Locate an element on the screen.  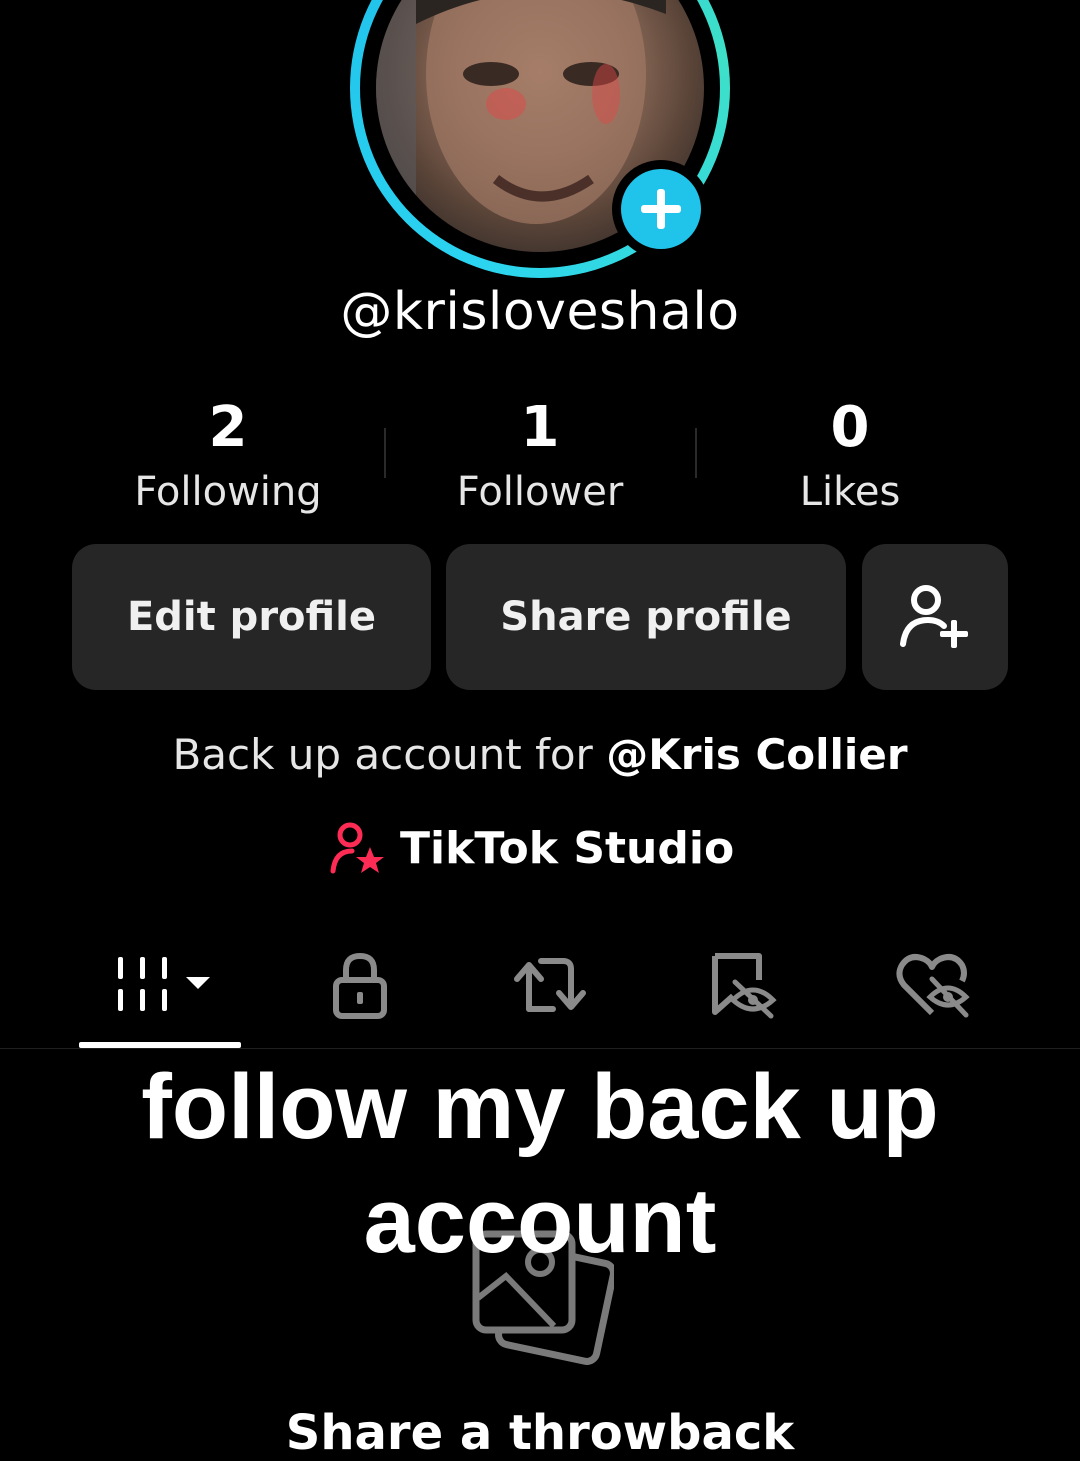
tab-videos is located at coordinates (160, 985).